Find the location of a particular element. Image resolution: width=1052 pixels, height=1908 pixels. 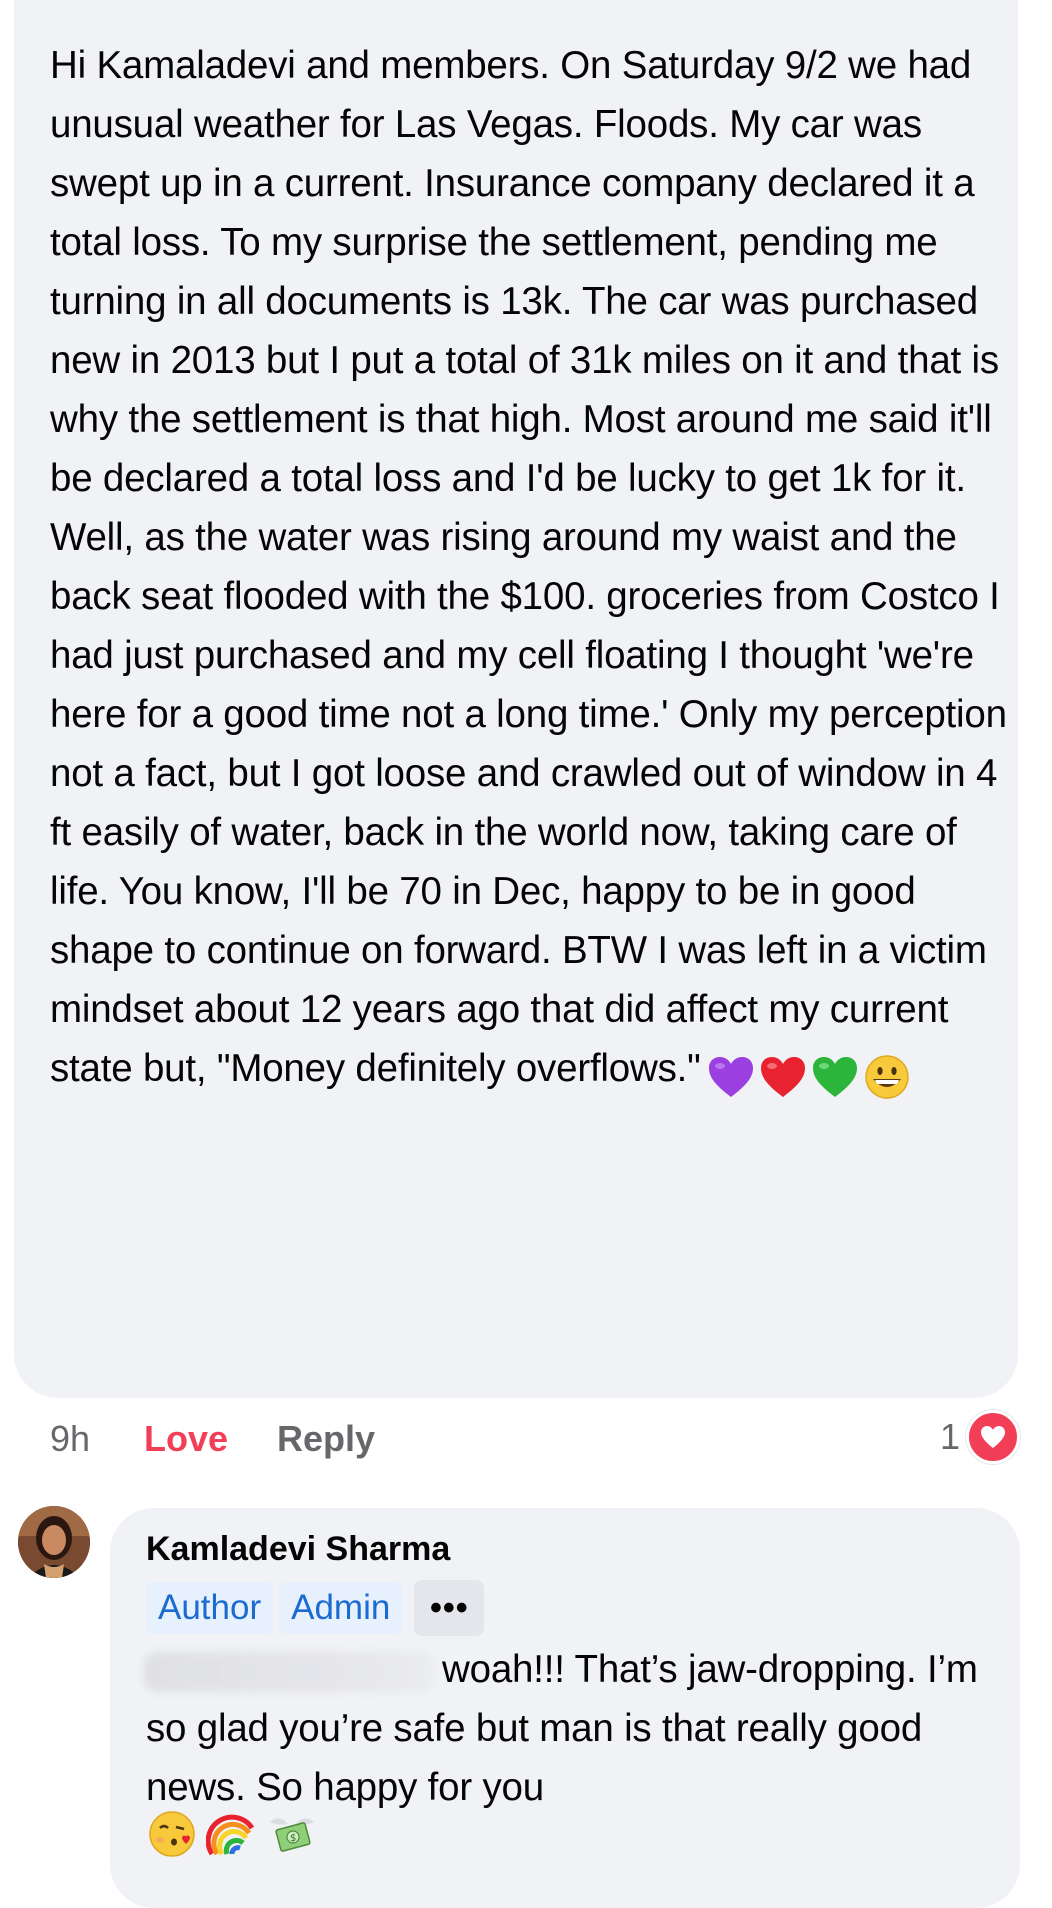

reply-emoji-row: $ is located at coordinates (232, 1834).